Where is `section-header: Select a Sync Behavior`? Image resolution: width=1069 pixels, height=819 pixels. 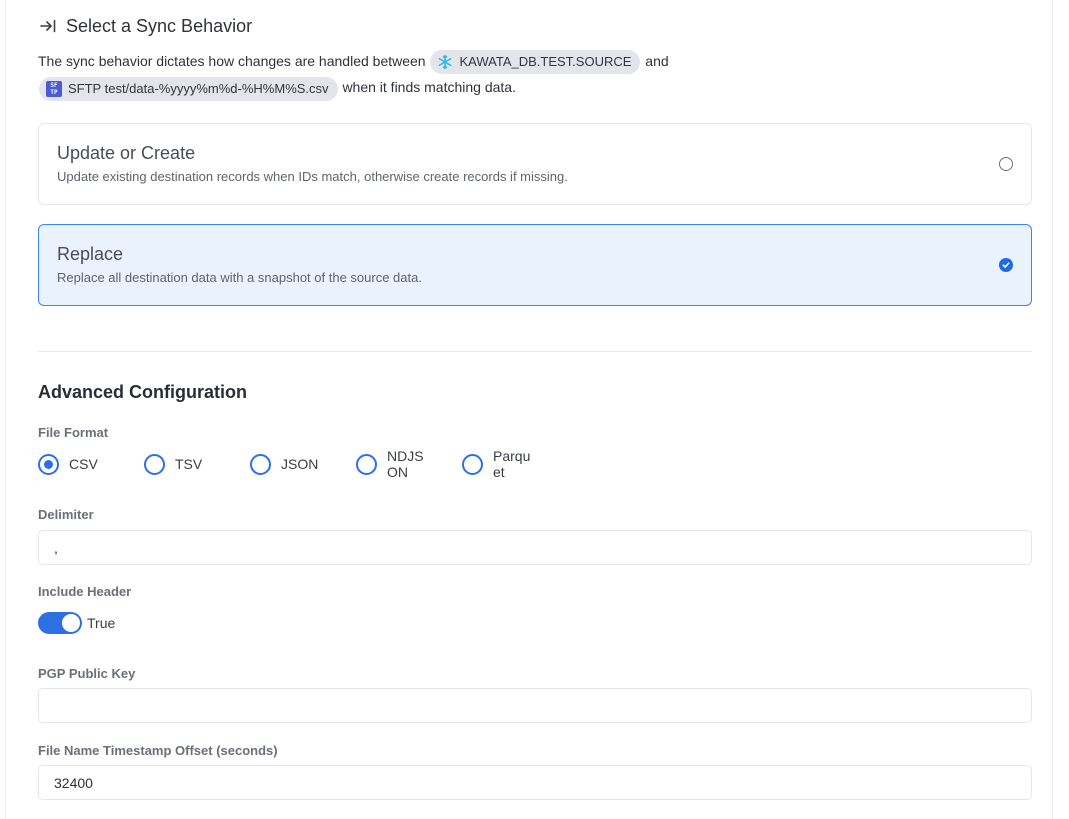
section-header: Select a Sync Behavior is located at coordinates (145, 26).